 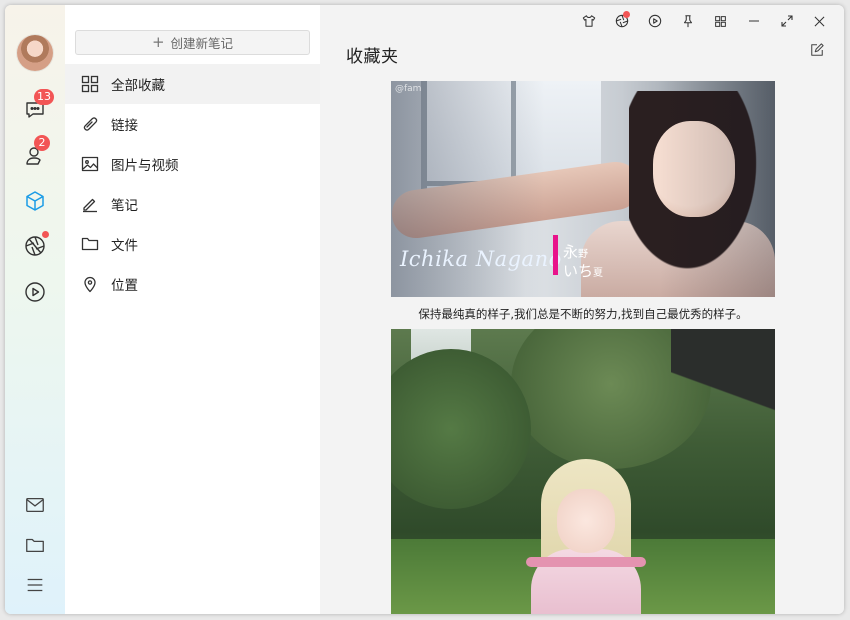 What do you see at coordinates (35, 246) in the screenshot?
I see `moments-button` at bounding box center [35, 246].